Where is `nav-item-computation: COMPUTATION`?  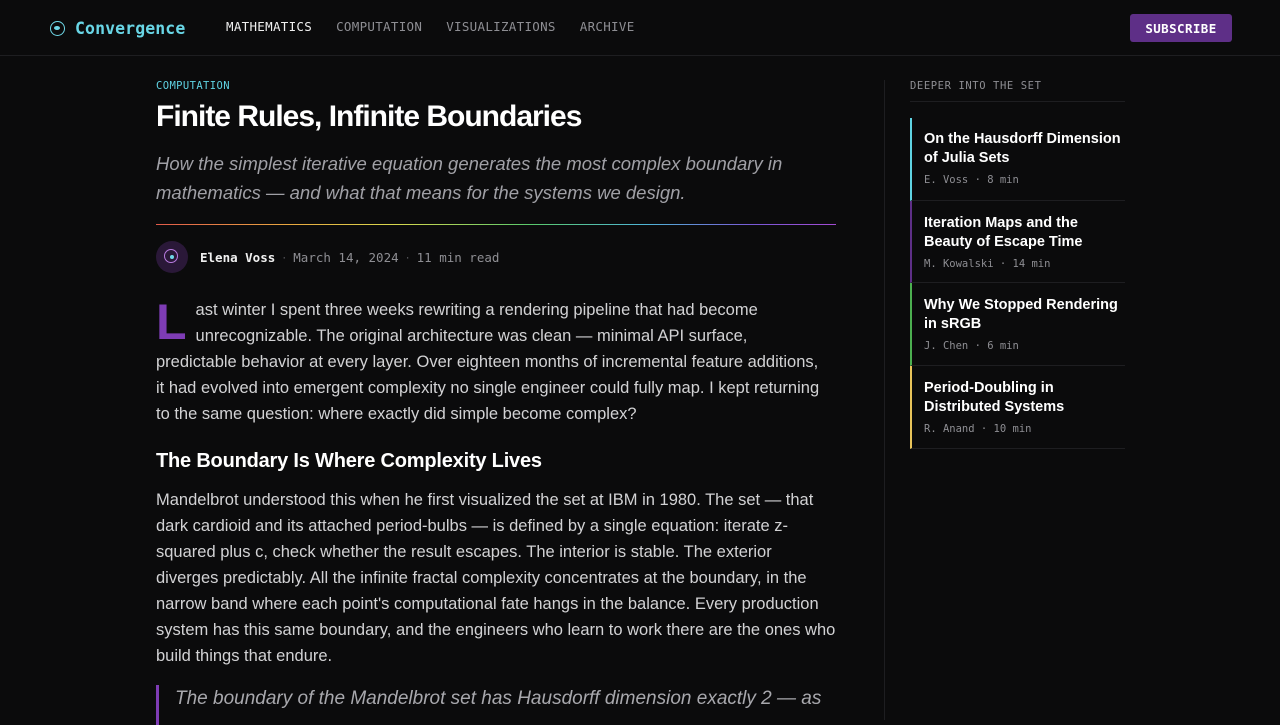
nav-item-computation: COMPUTATION is located at coordinates (379, 26).